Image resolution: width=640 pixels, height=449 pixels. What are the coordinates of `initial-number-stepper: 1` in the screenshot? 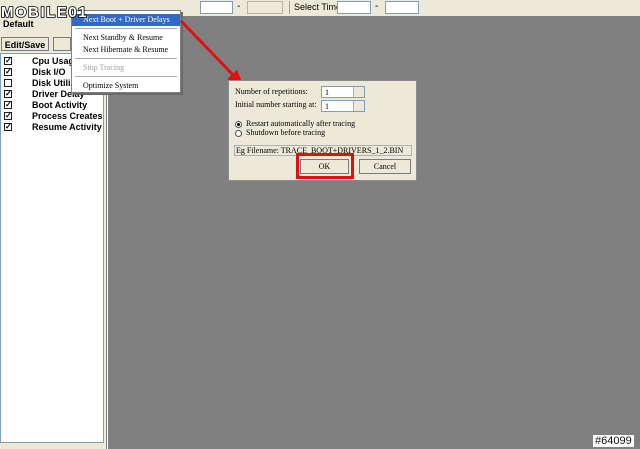 It's located at (343, 106).